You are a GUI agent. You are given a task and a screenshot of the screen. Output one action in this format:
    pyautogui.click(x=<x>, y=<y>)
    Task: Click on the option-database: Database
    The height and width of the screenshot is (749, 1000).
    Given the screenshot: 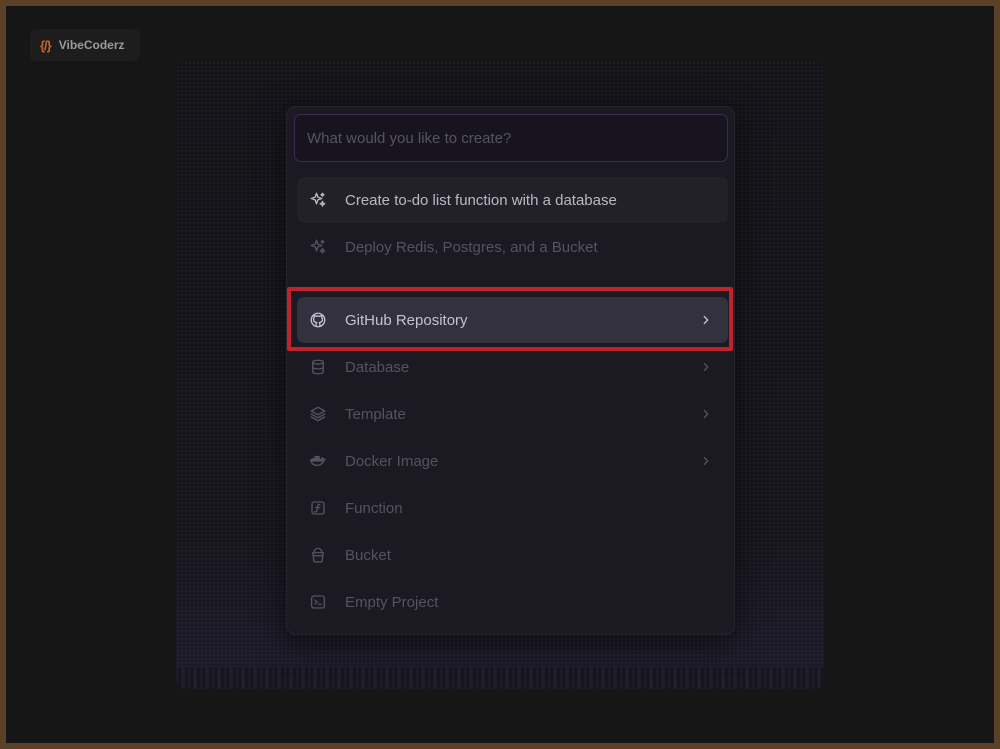 What is the action you would take?
    pyautogui.click(x=512, y=367)
    